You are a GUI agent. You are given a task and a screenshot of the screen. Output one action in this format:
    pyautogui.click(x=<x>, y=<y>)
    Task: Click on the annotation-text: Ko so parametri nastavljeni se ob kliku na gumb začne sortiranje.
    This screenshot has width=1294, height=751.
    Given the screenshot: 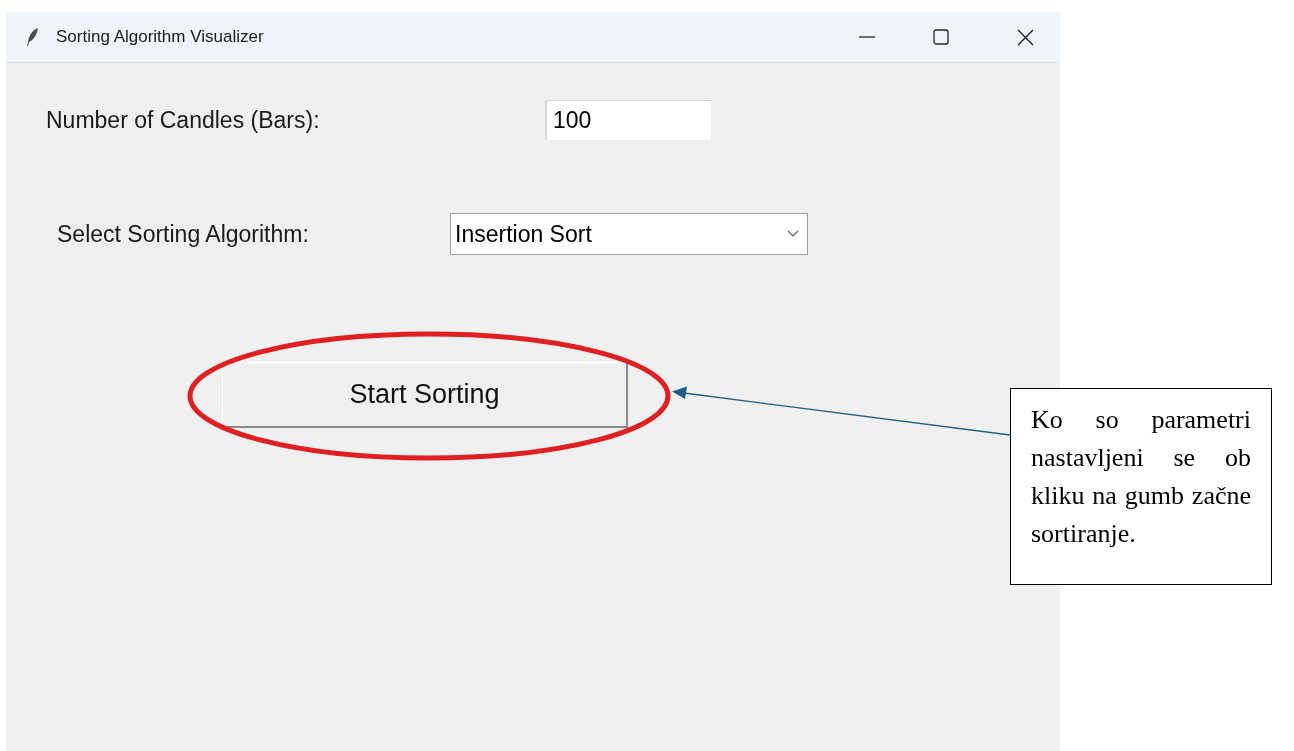 What is the action you would take?
    pyautogui.click(x=1141, y=477)
    